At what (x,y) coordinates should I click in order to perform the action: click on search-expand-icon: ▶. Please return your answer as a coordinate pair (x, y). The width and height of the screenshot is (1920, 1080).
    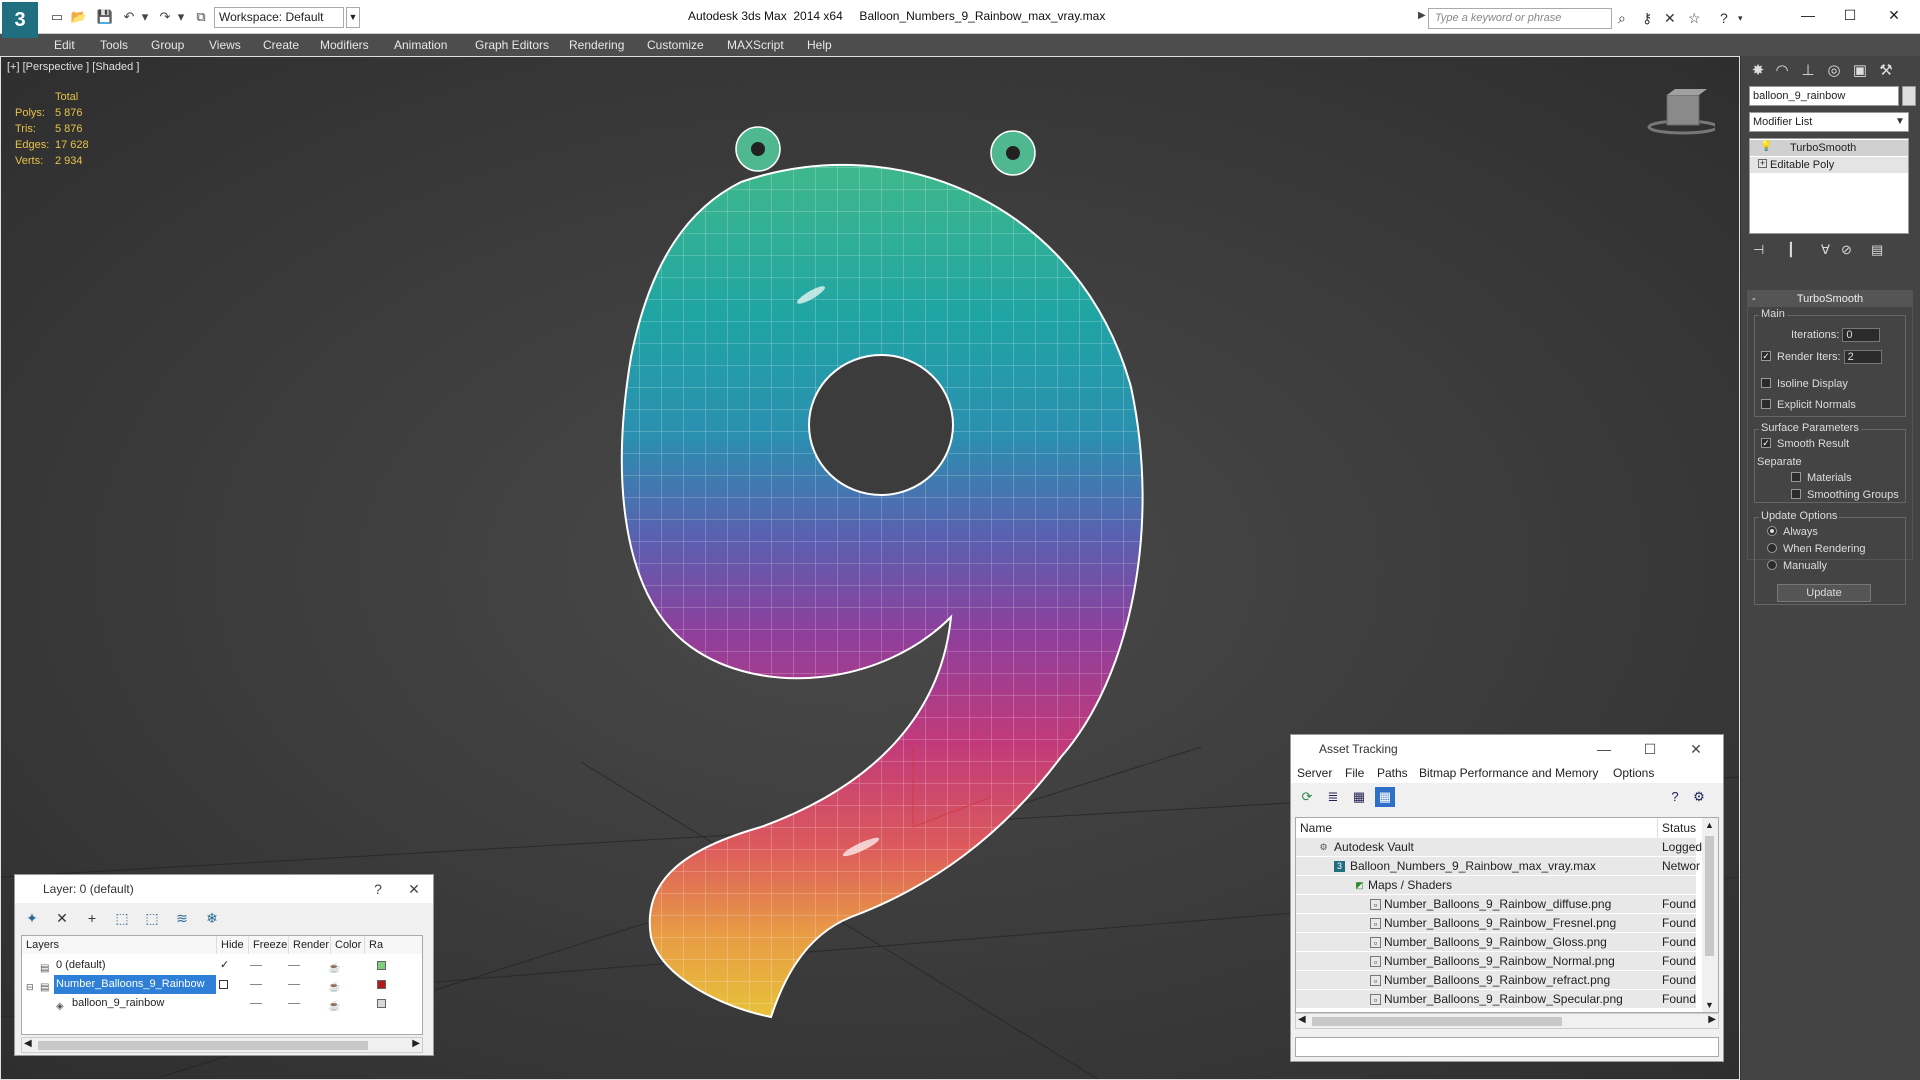
    Looking at the image, I should click on (1422, 15).